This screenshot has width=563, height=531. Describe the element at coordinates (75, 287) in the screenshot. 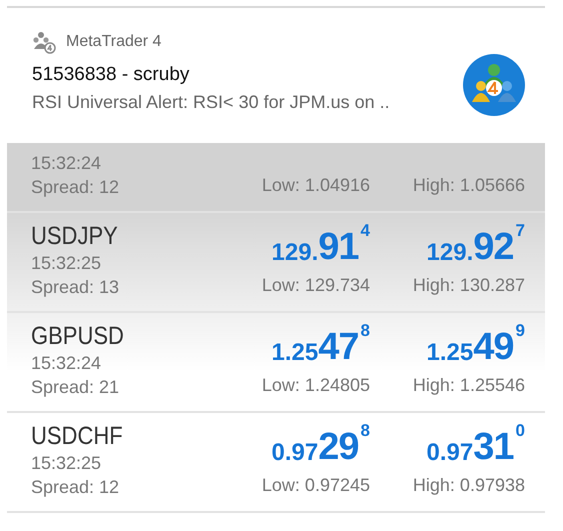

I see `spread-label: Spread: 13` at that location.